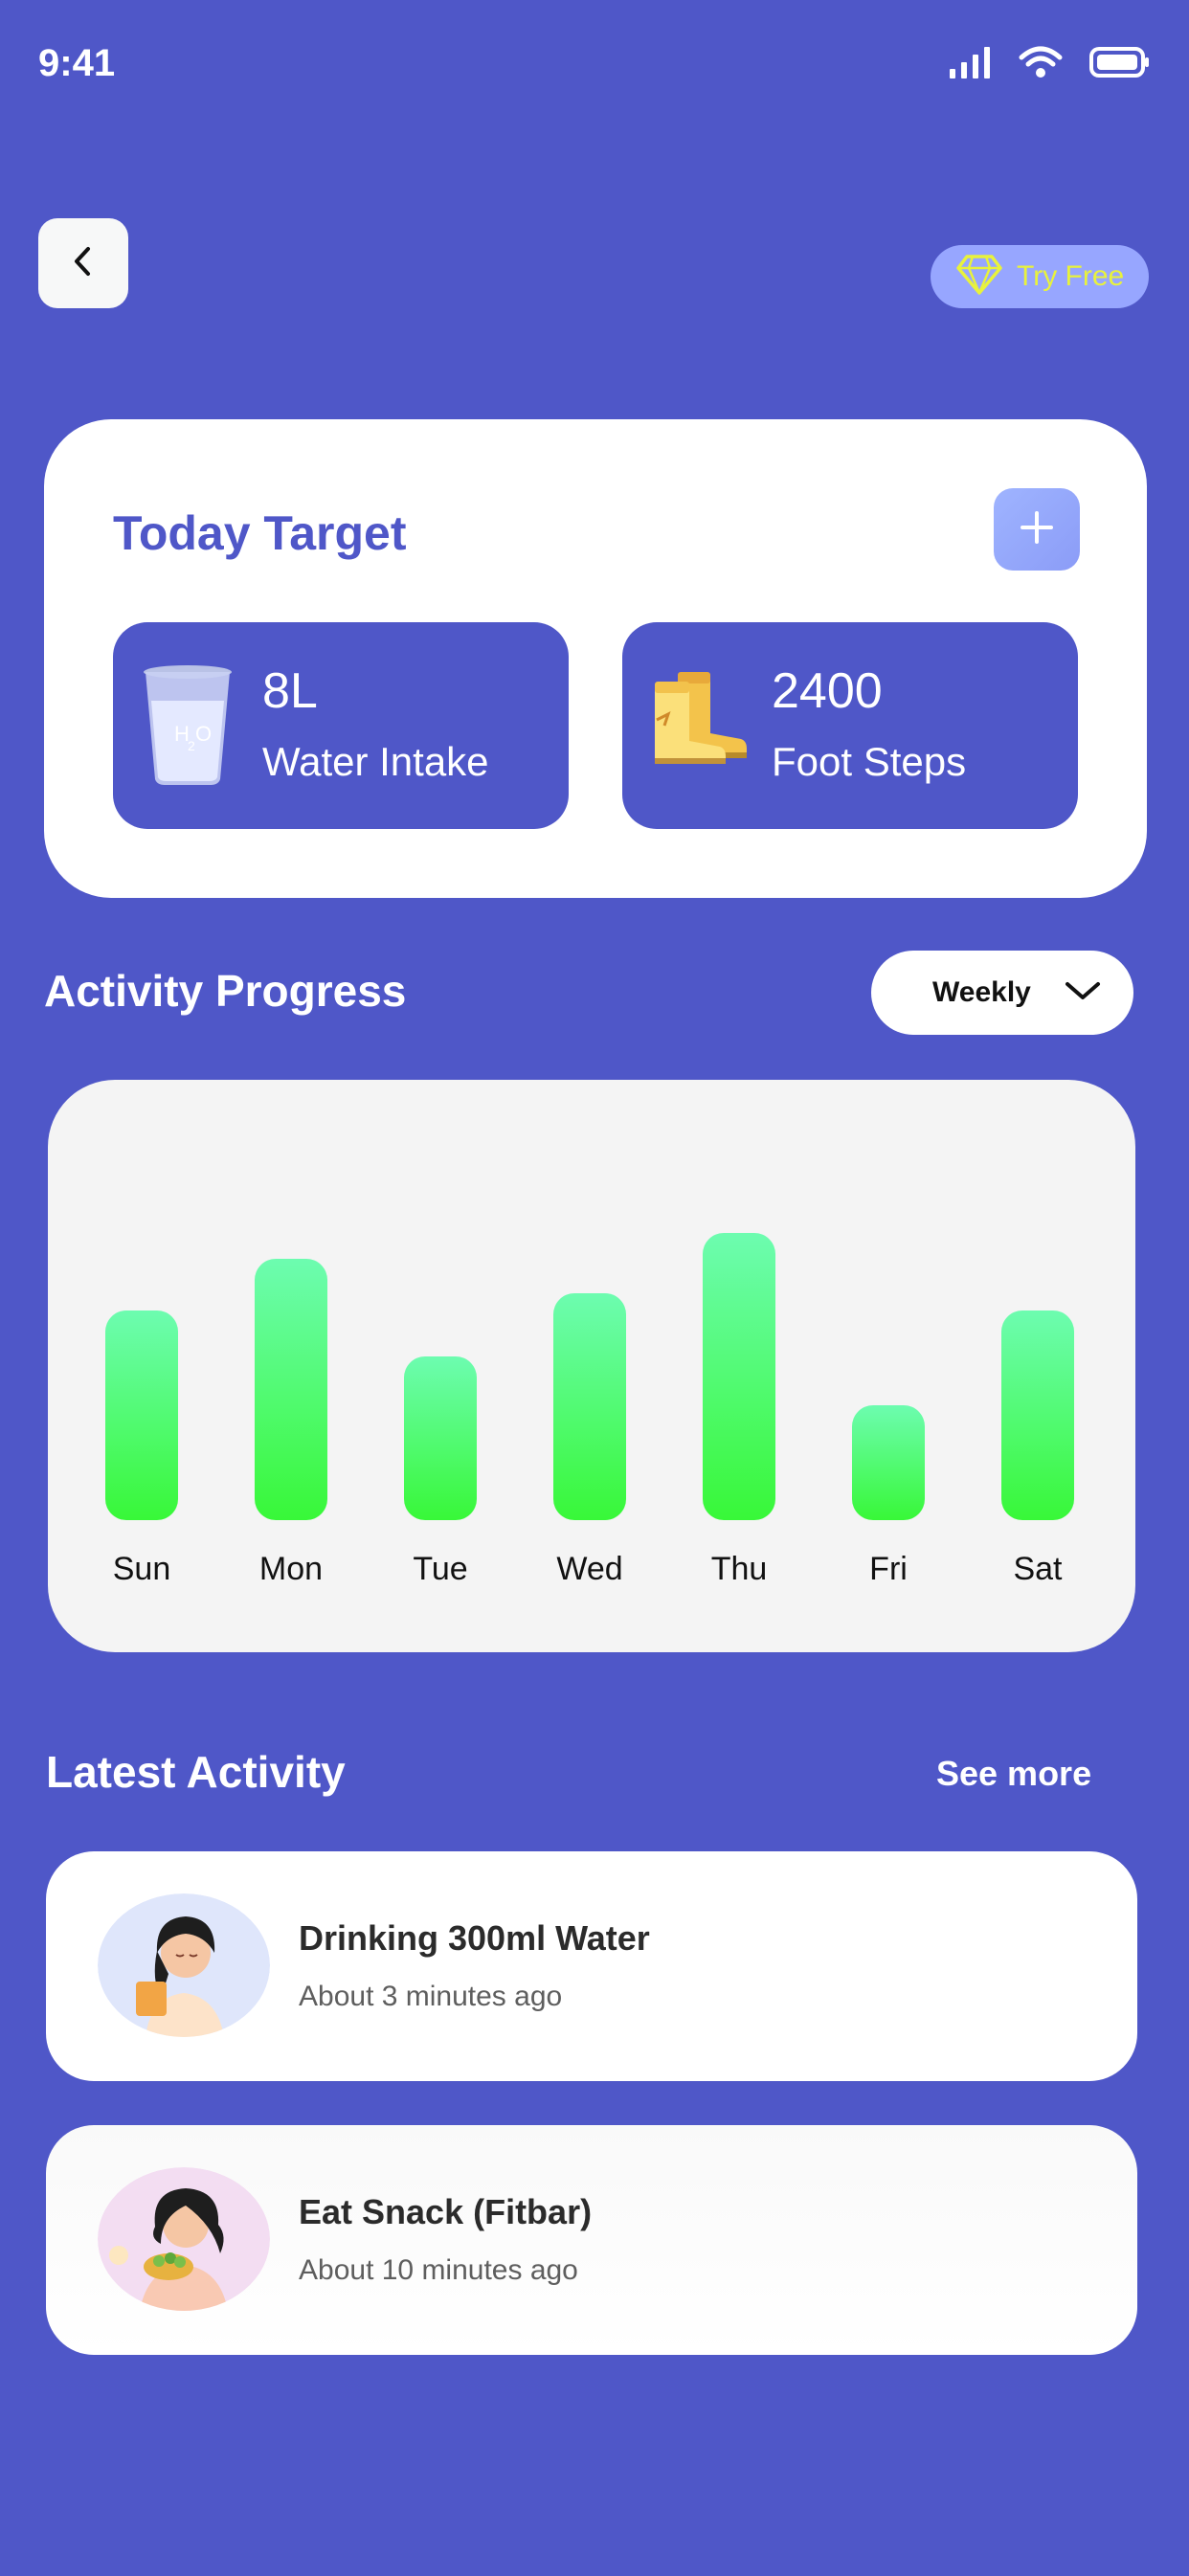  What do you see at coordinates (260, 533) in the screenshot?
I see `today-target-title: Today Target` at bounding box center [260, 533].